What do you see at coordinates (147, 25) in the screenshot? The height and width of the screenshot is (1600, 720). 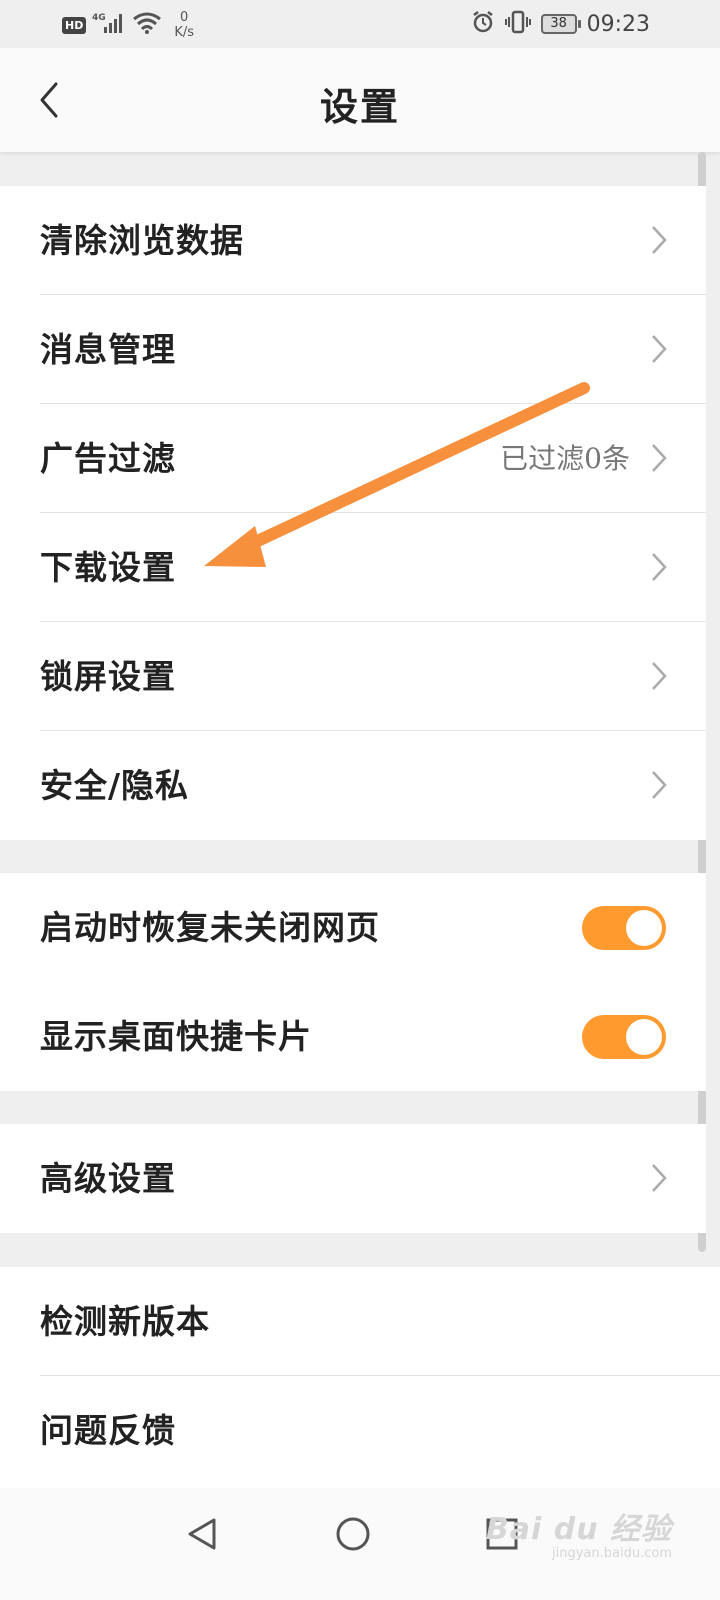 I see `wifi-icon` at bounding box center [147, 25].